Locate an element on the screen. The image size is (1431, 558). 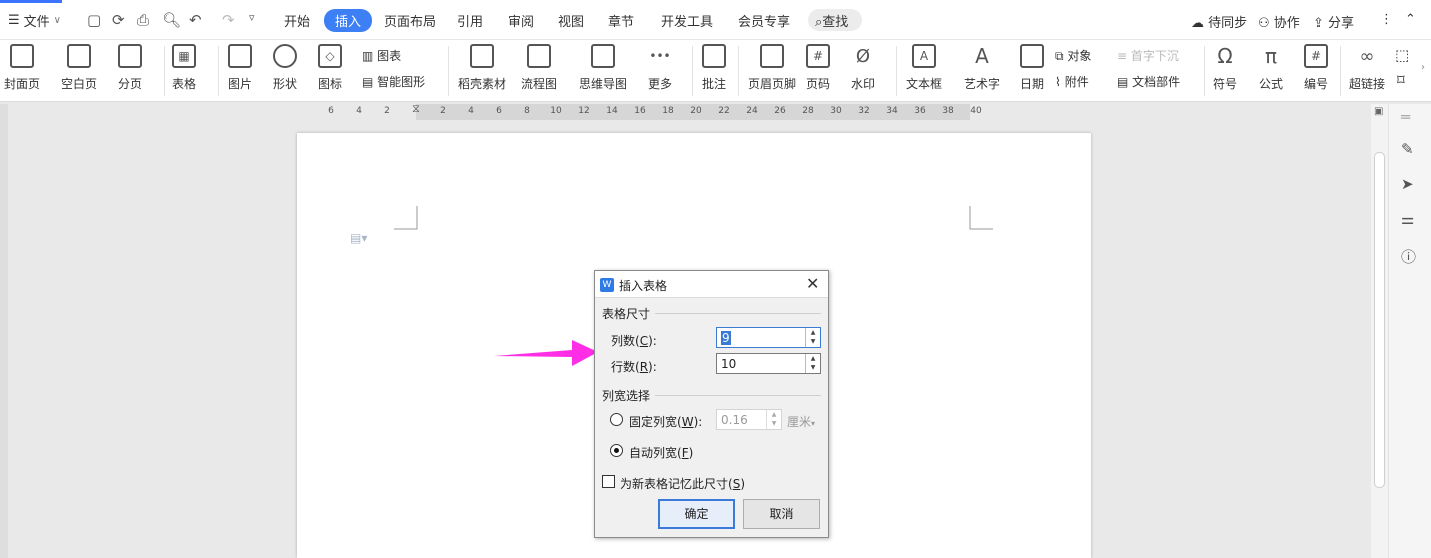
help-icon: ⓘ is located at coordinates (1408, 256).